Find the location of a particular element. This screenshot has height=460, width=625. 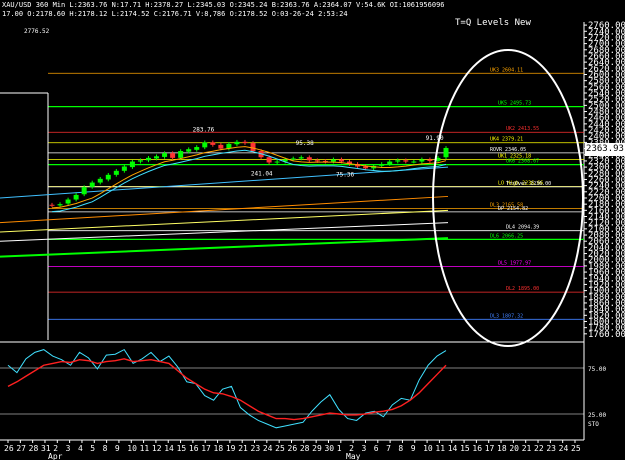

sto-tick-label: 25.00 is located at coordinates (597, 415).